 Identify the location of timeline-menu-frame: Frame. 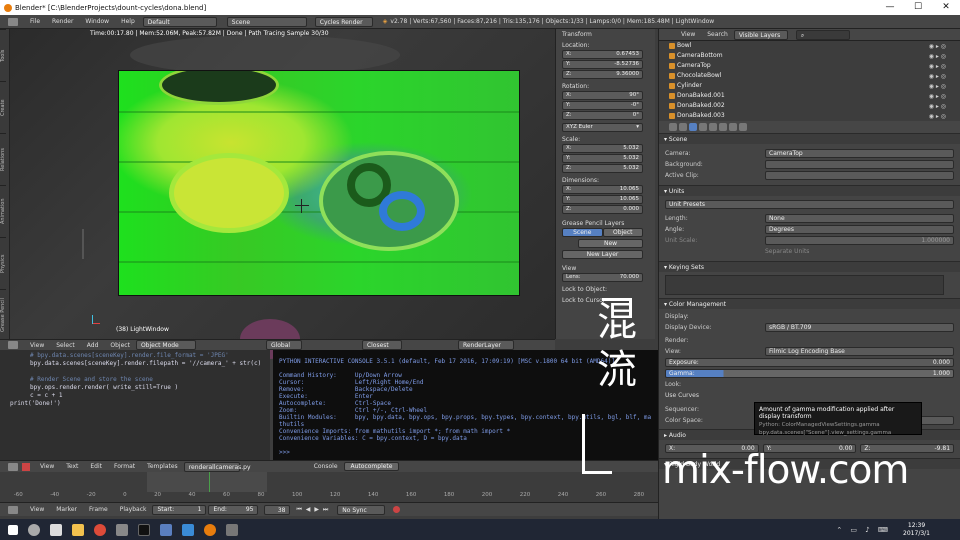
(98, 509).